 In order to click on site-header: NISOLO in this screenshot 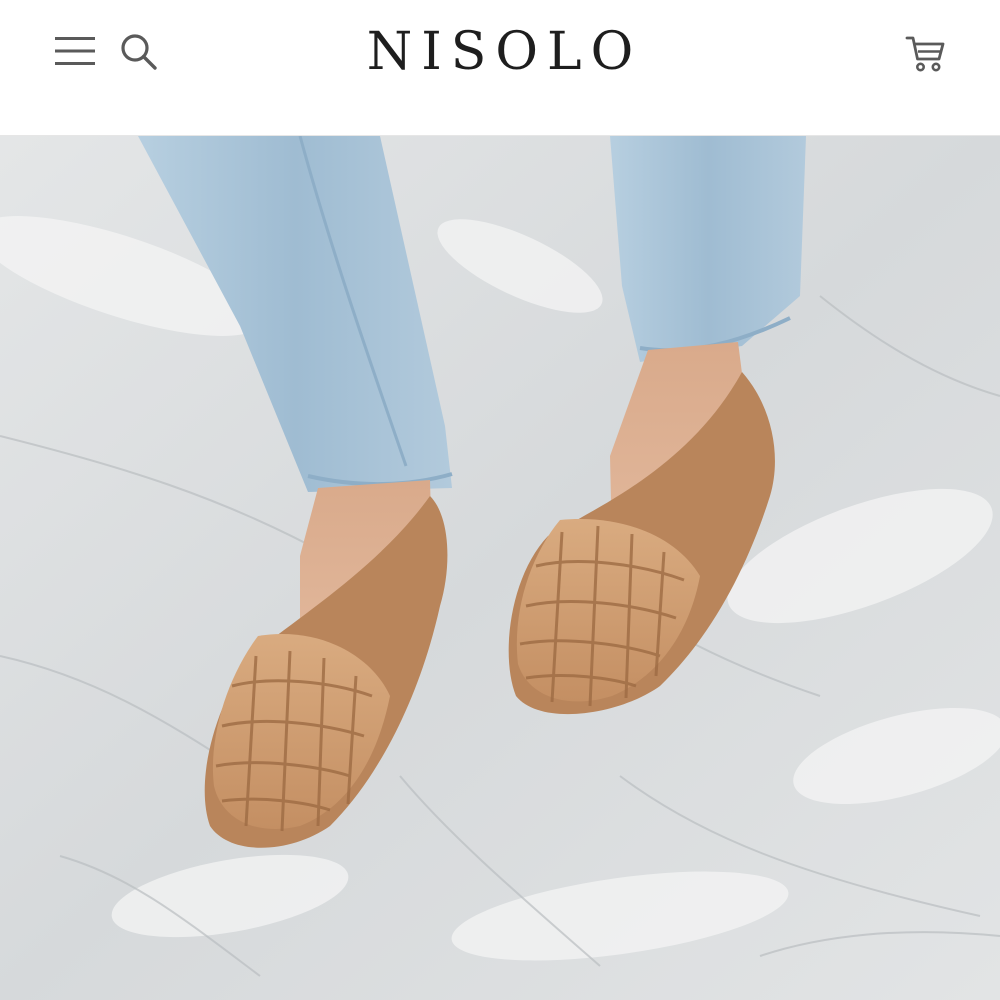, I will do `click(500, 68)`.